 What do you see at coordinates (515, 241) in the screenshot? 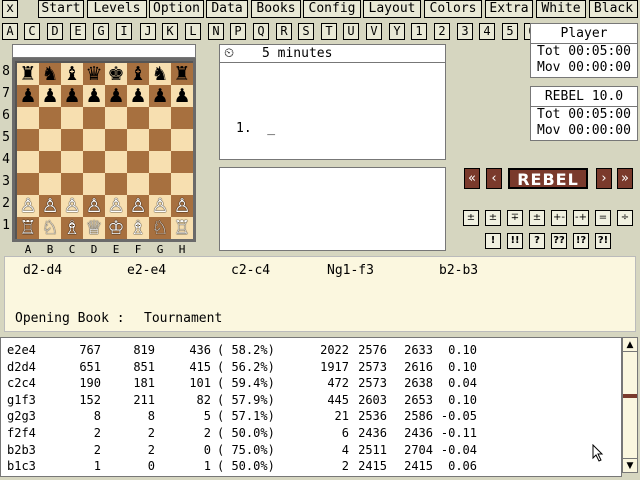
I see `annotation-button: !!` at bounding box center [515, 241].